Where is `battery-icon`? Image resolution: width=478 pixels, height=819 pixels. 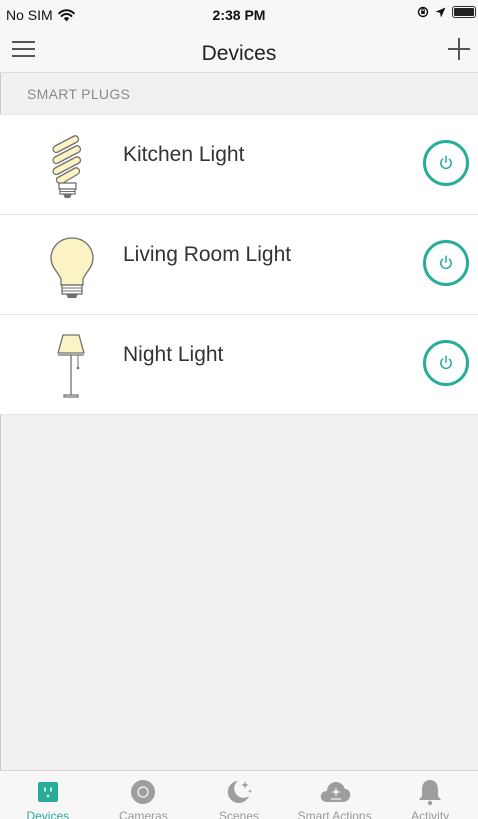 battery-icon is located at coordinates (464, 12).